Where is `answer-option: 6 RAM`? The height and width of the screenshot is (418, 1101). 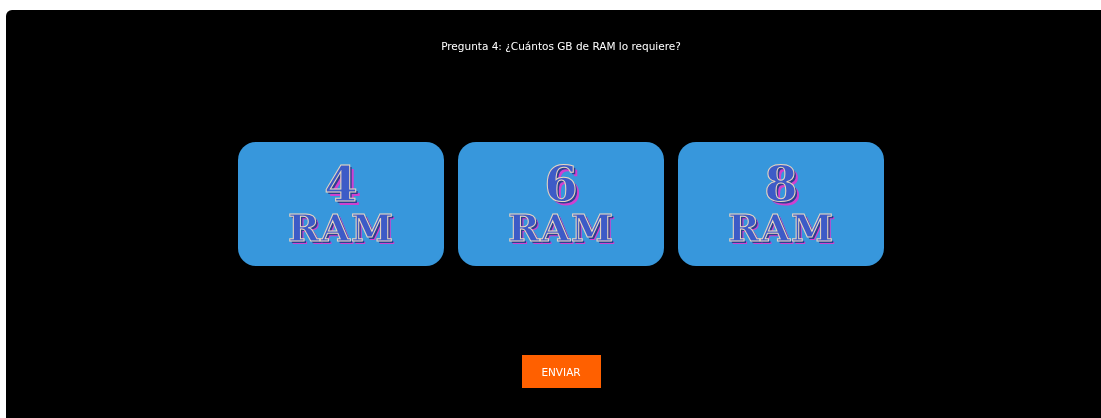
answer-option: 6 RAM is located at coordinates (561, 204).